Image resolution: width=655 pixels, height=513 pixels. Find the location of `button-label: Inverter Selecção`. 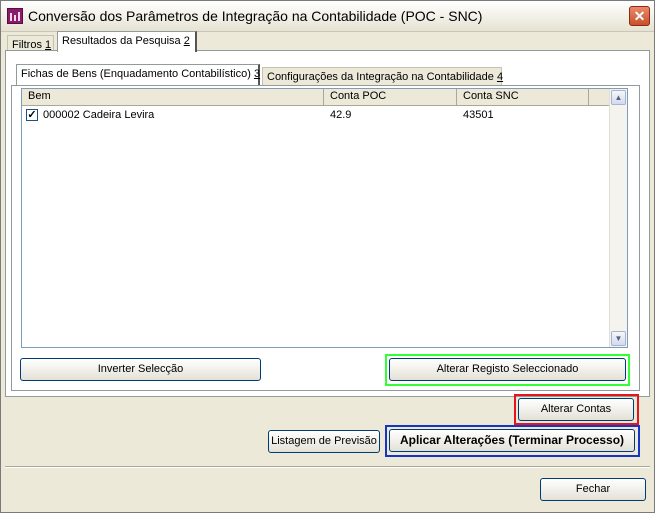

button-label: Inverter Selecção is located at coordinates (140, 369).